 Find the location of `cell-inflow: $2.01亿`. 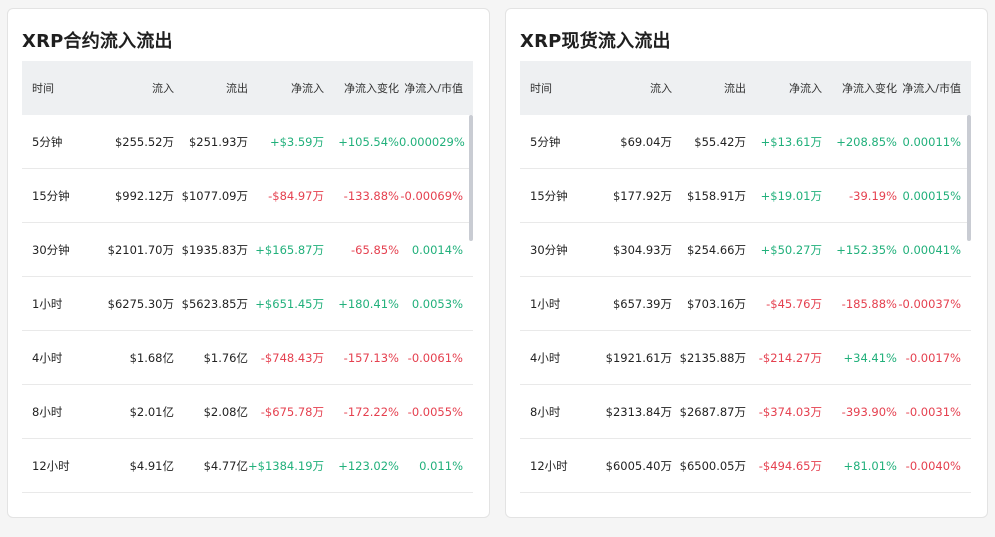

cell-inflow: $2.01亿 is located at coordinates (151, 411).